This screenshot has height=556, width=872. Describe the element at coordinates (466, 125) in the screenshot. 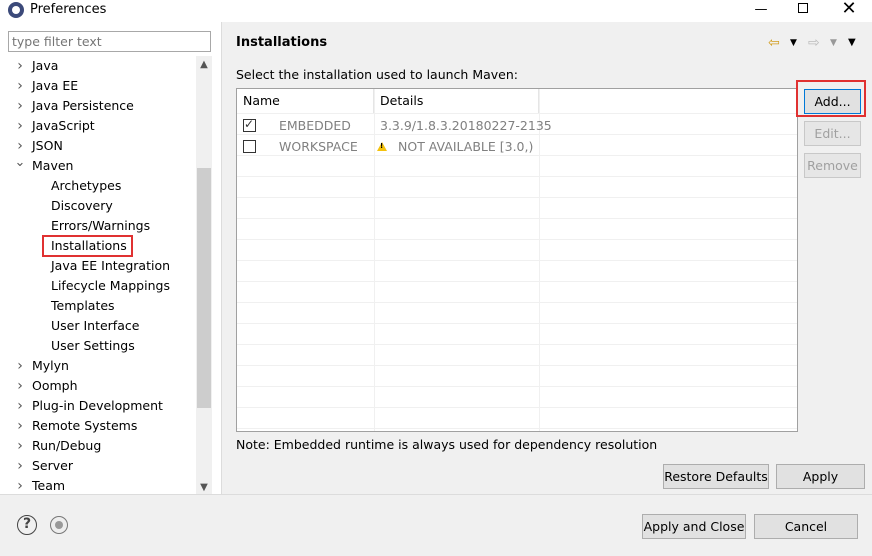

I see `row-details: 3.3.9/1.8.3.20180227-2135` at that location.